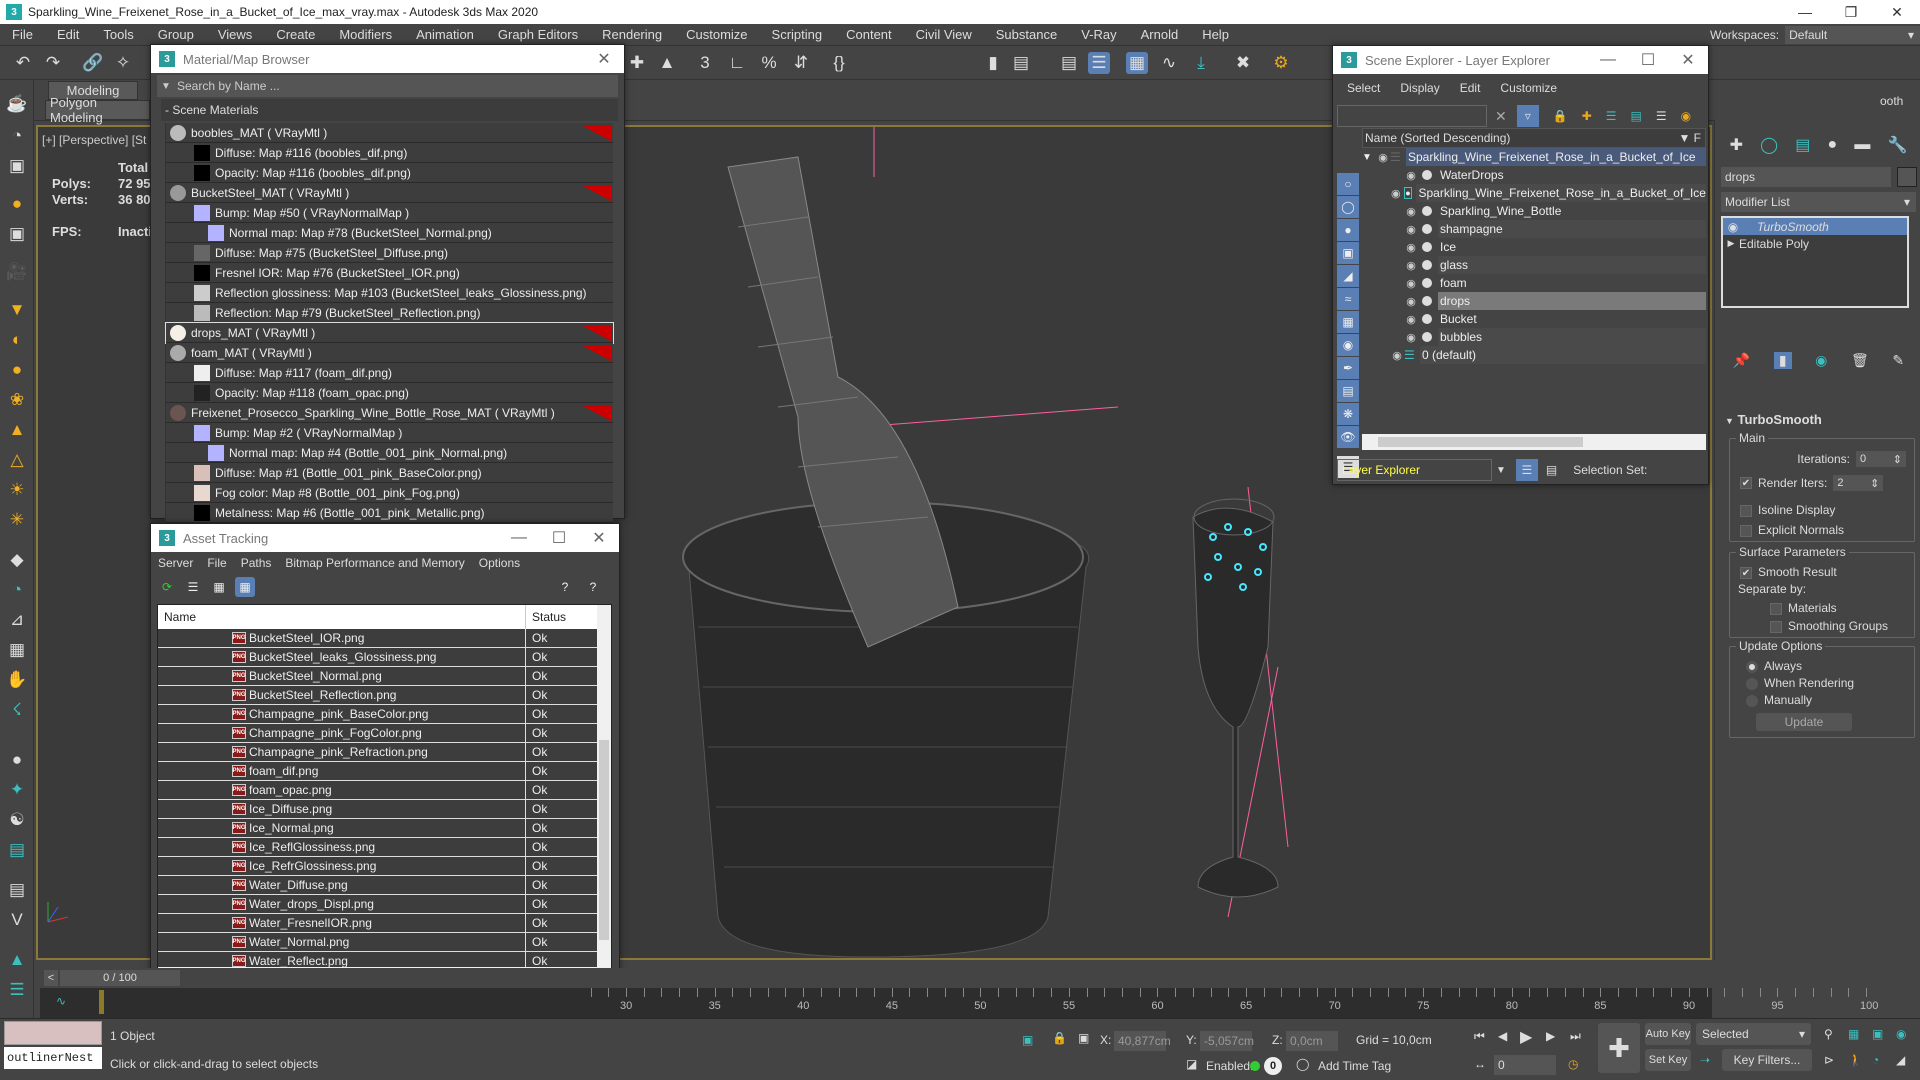 The width and height of the screenshot is (1920, 1080). Describe the element at coordinates (1169, 63) in the screenshot. I see `curve-editor-icon: ∿` at that location.